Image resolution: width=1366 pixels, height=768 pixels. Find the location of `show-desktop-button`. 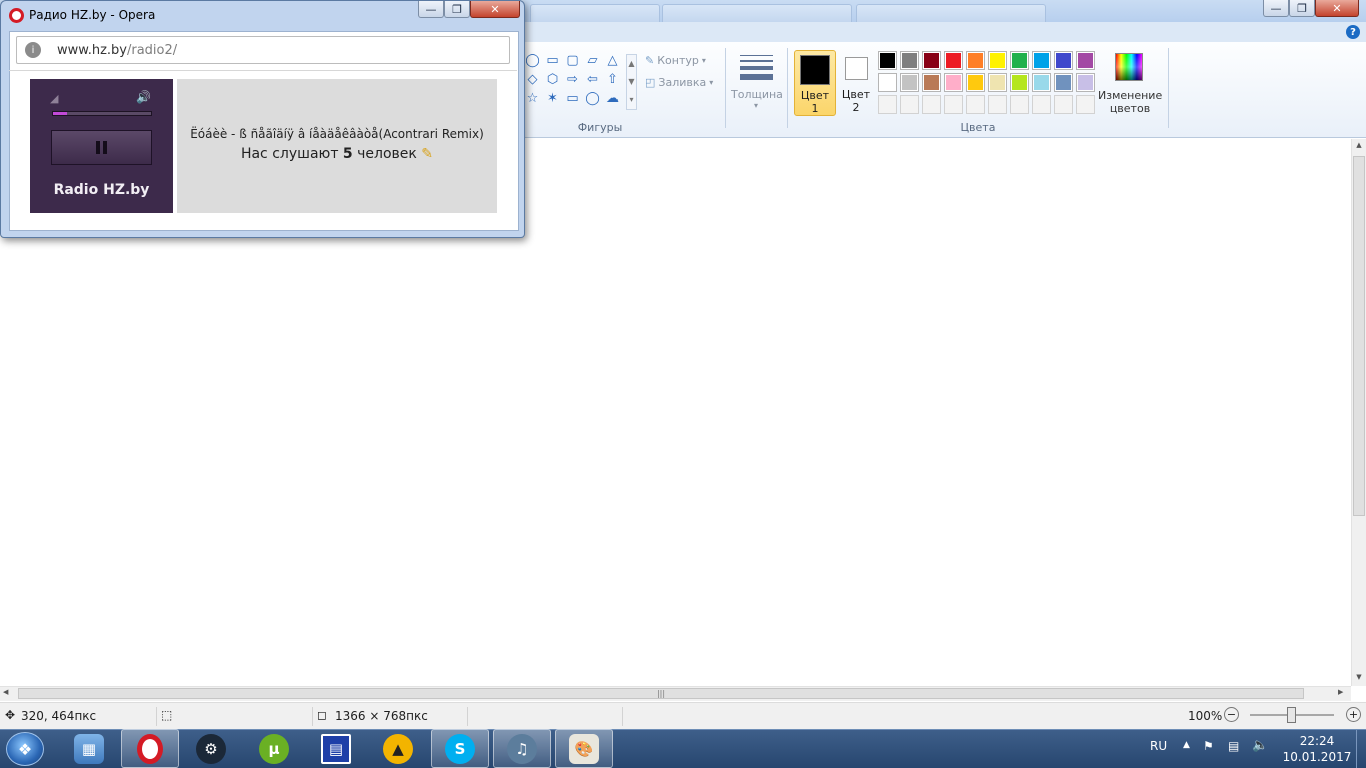

show-desktop-button is located at coordinates (1361, 749).